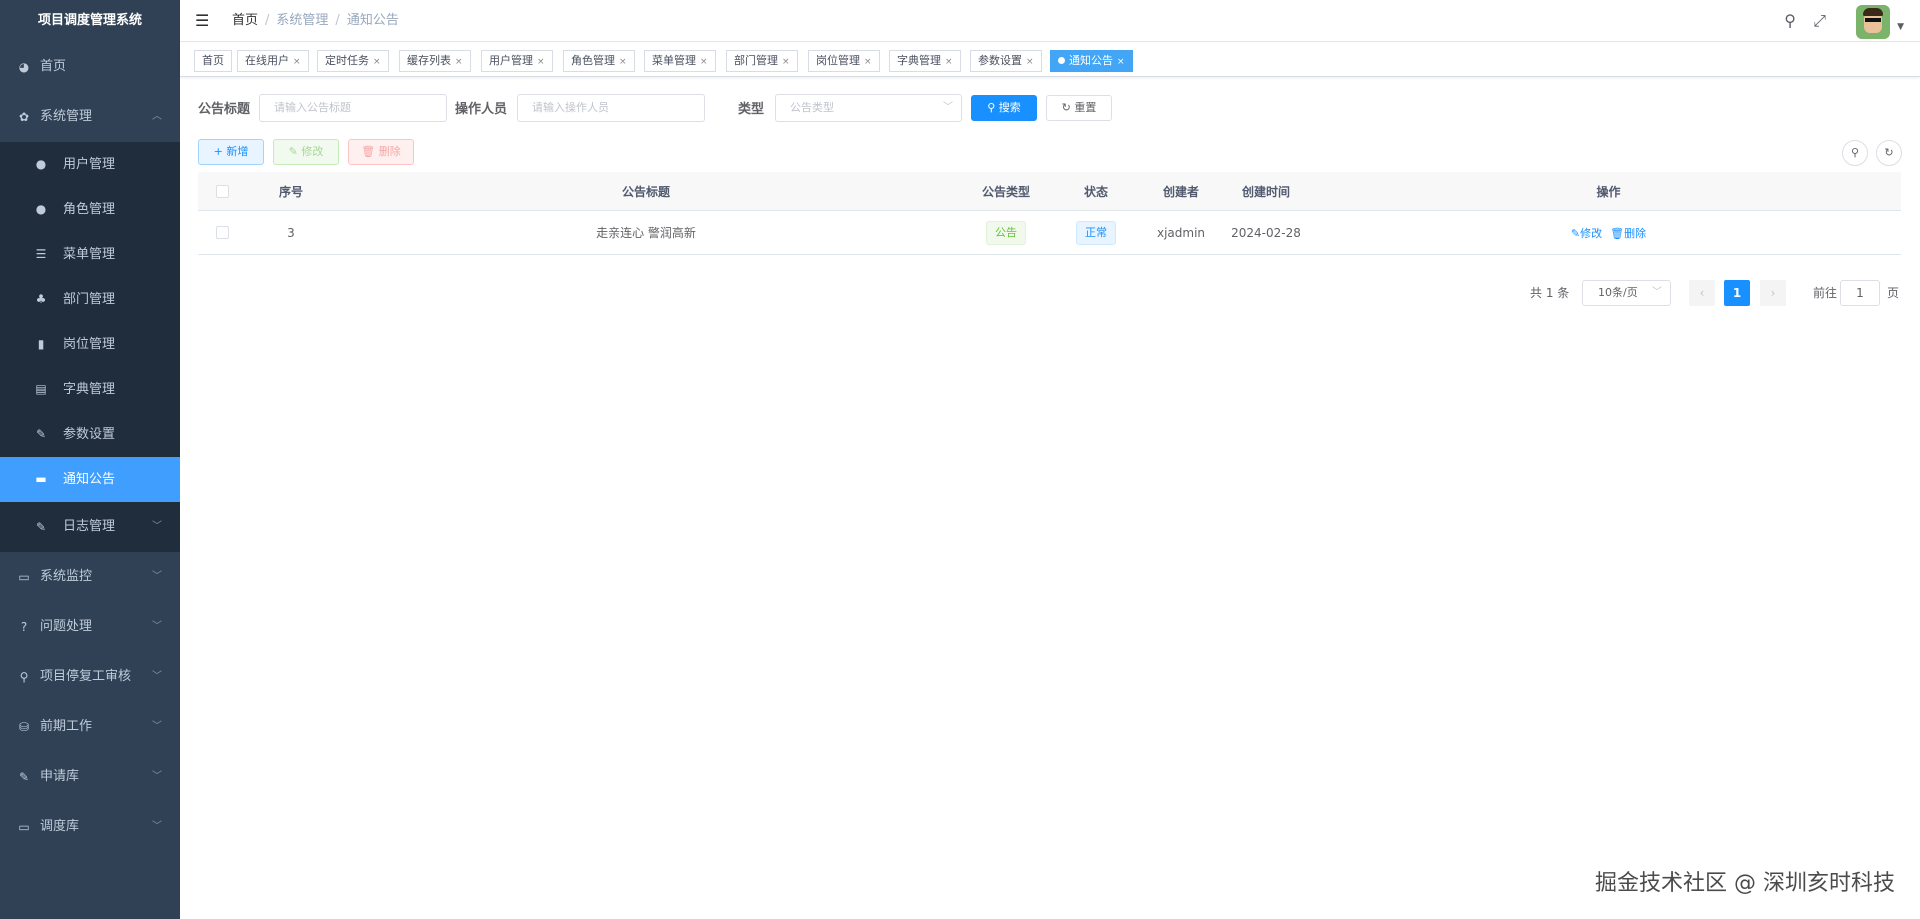 The height and width of the screenshot is (919, 1920). I want to click on tag-dept: 部门管理 ×, so click(762, 61).